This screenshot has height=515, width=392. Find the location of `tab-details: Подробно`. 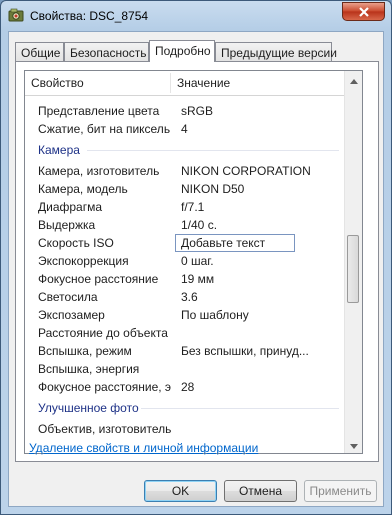

tab-details: Подробно is located at coordinates (182, 51).